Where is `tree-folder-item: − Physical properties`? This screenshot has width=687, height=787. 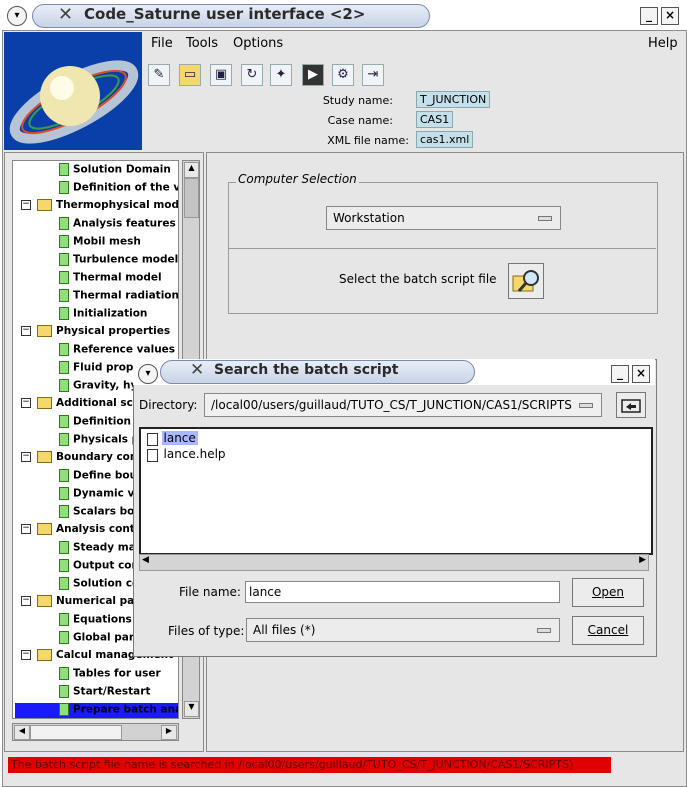 tree-folder-item: − Physical properties is located at coordinates (95, 334).